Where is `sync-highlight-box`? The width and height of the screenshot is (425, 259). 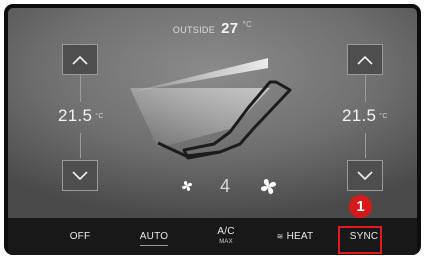 sync-highlight-box is located at coordinates (360, 240).